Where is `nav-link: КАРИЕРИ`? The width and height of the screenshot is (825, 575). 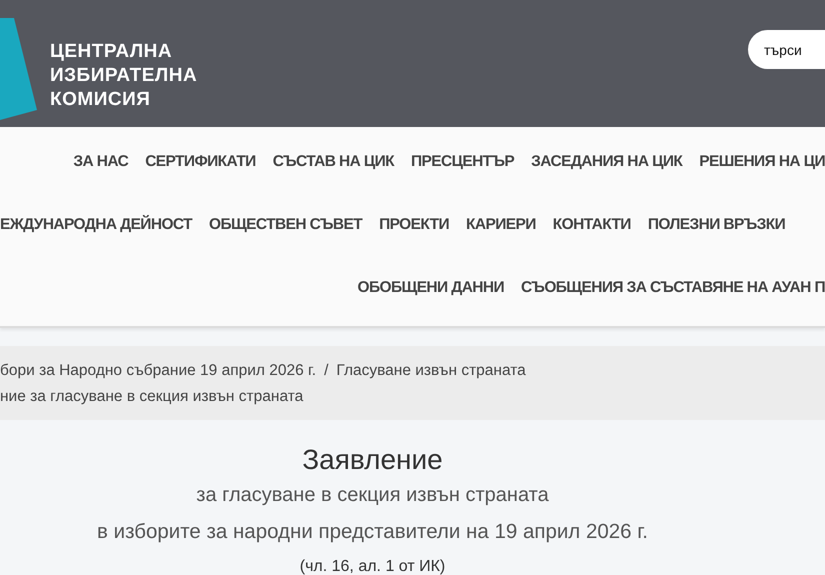
nav-link: КАРИЕРИ is located at coordinates (501, 224).